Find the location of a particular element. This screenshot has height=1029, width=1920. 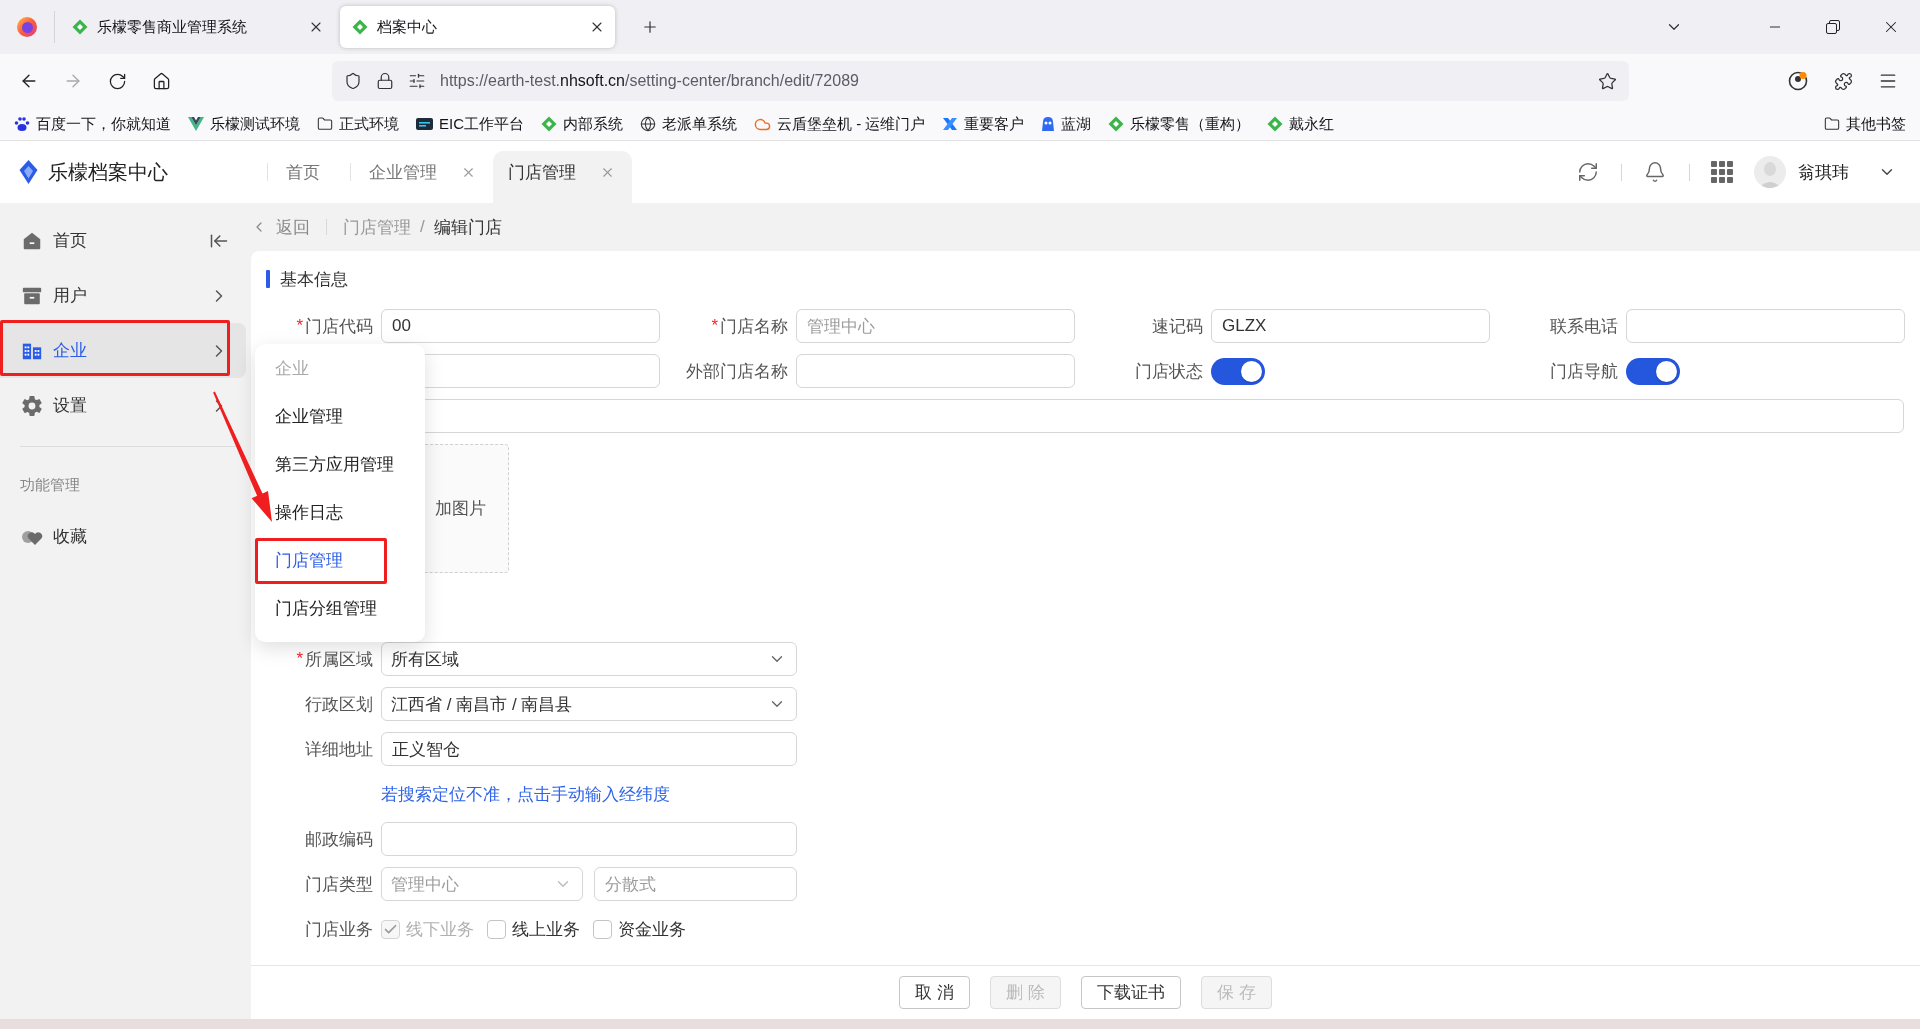

bell-icon is located at coordinates (1655, 172).